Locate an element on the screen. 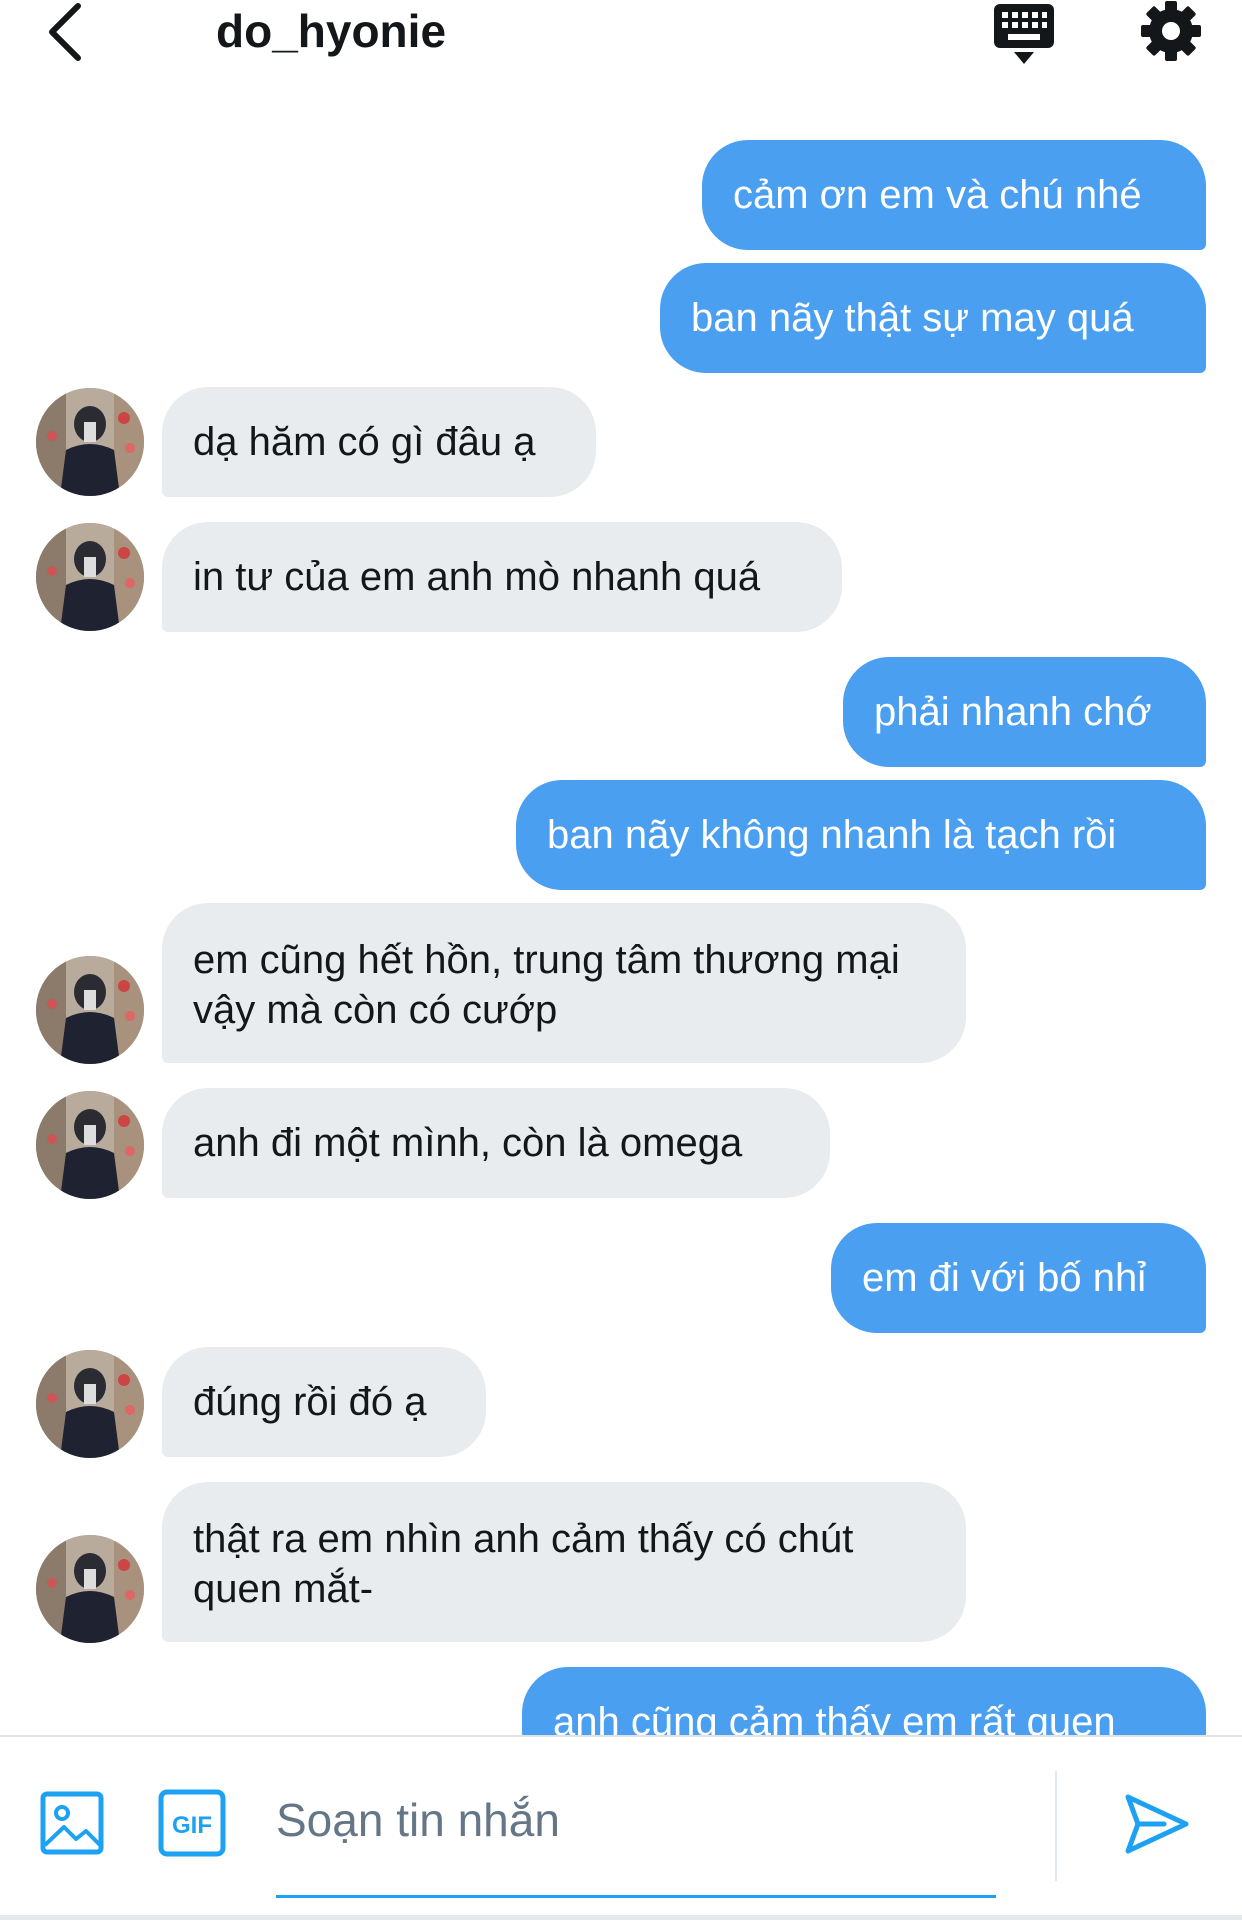 Image resolution: width=1242 pixels, height=1920 pixels. message-text: đúng rồi đó ạ is located at coordinates (310, 1402).